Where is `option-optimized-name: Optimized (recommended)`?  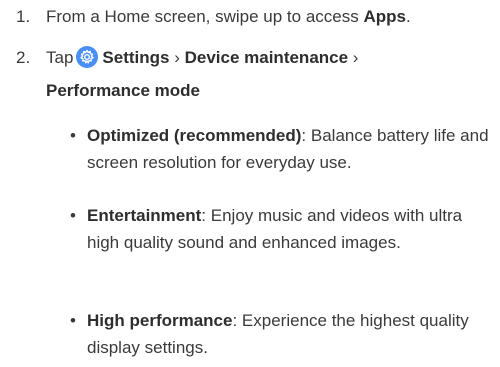
option-optimized-name: Optimized (recommended) is located at coordinates (194, 135).